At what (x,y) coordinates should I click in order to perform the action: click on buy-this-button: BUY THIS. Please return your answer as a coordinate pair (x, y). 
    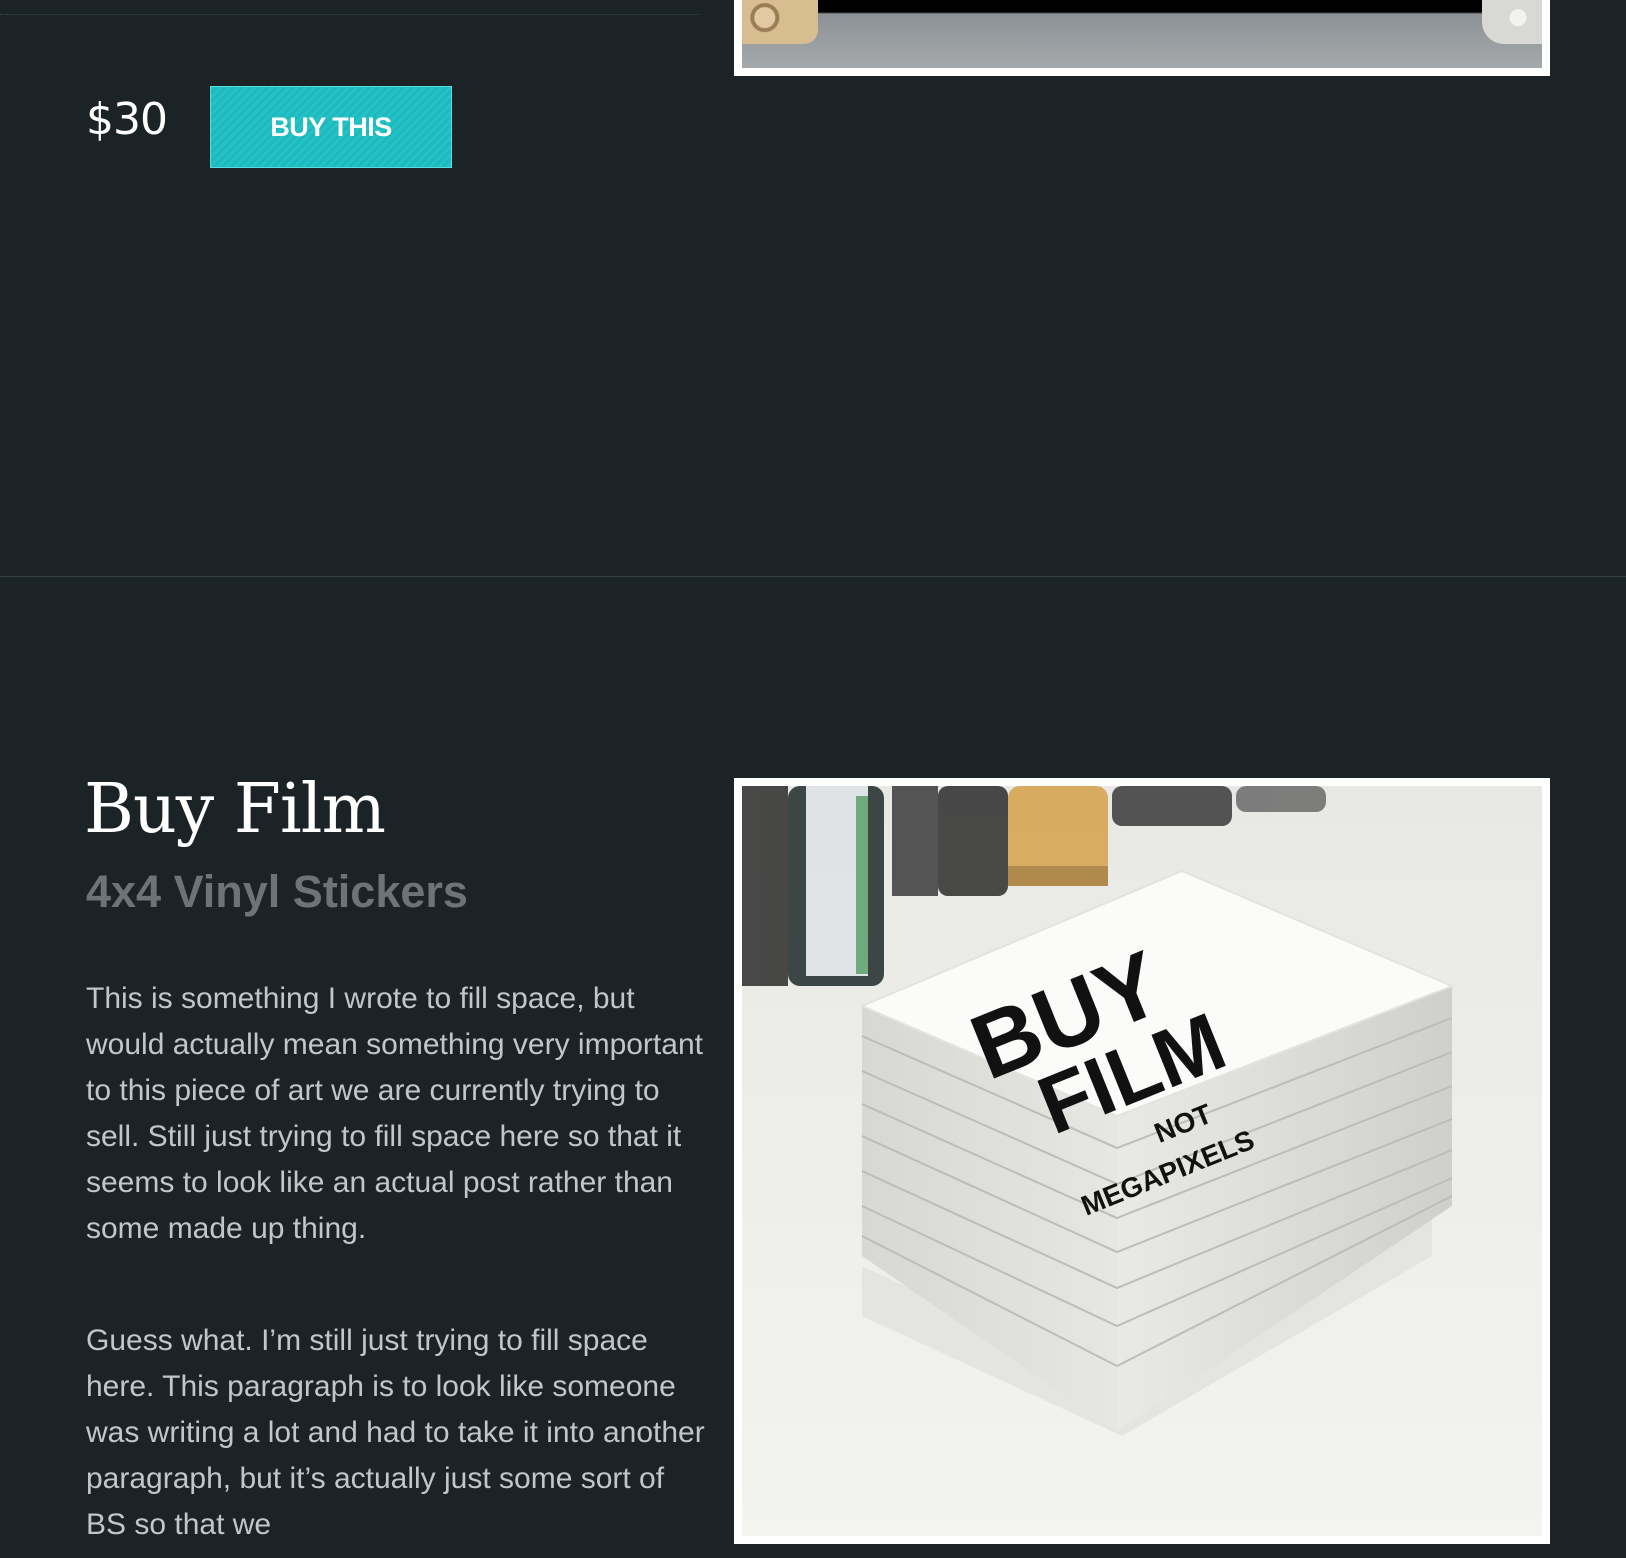
    Looking at the image, I should click on (331, 127).